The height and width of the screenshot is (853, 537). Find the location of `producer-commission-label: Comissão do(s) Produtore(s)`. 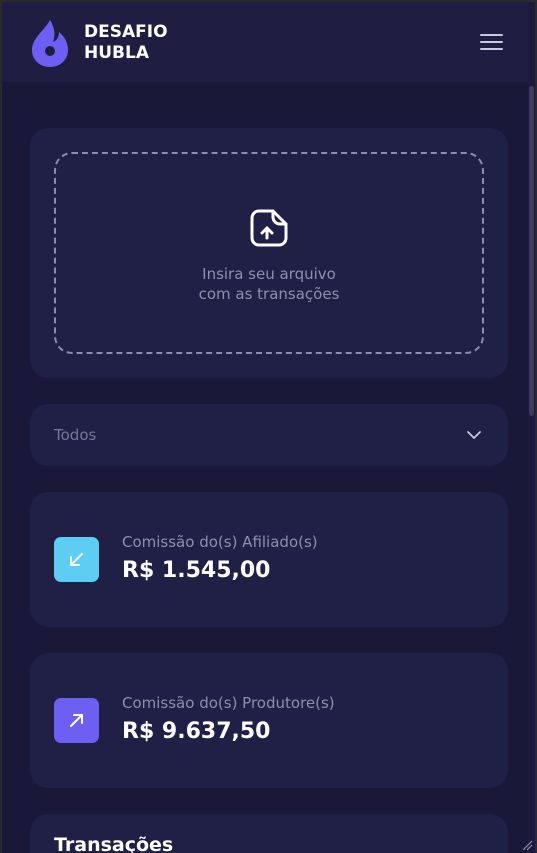

producer-commission-label: Comissão do(s) Produtore(s) is located at coordinates (228, 703).